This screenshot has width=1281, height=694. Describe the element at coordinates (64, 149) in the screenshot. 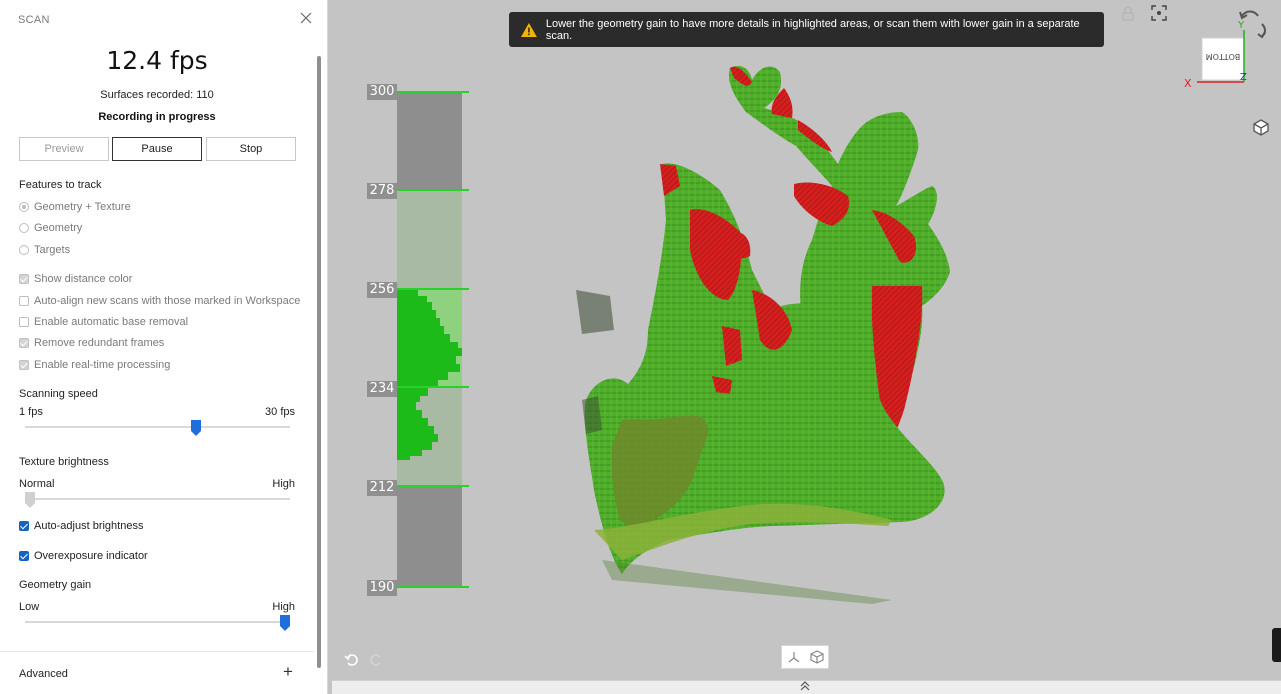

I see `preview-button: Preview` at that location.